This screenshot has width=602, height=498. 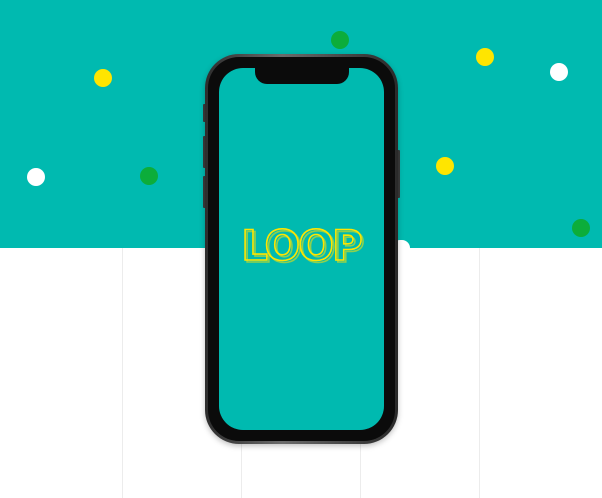 What do you see at coordinates (302, 422) in the screenshot?
I see `home-indicator` at bounding box center [302, 422].